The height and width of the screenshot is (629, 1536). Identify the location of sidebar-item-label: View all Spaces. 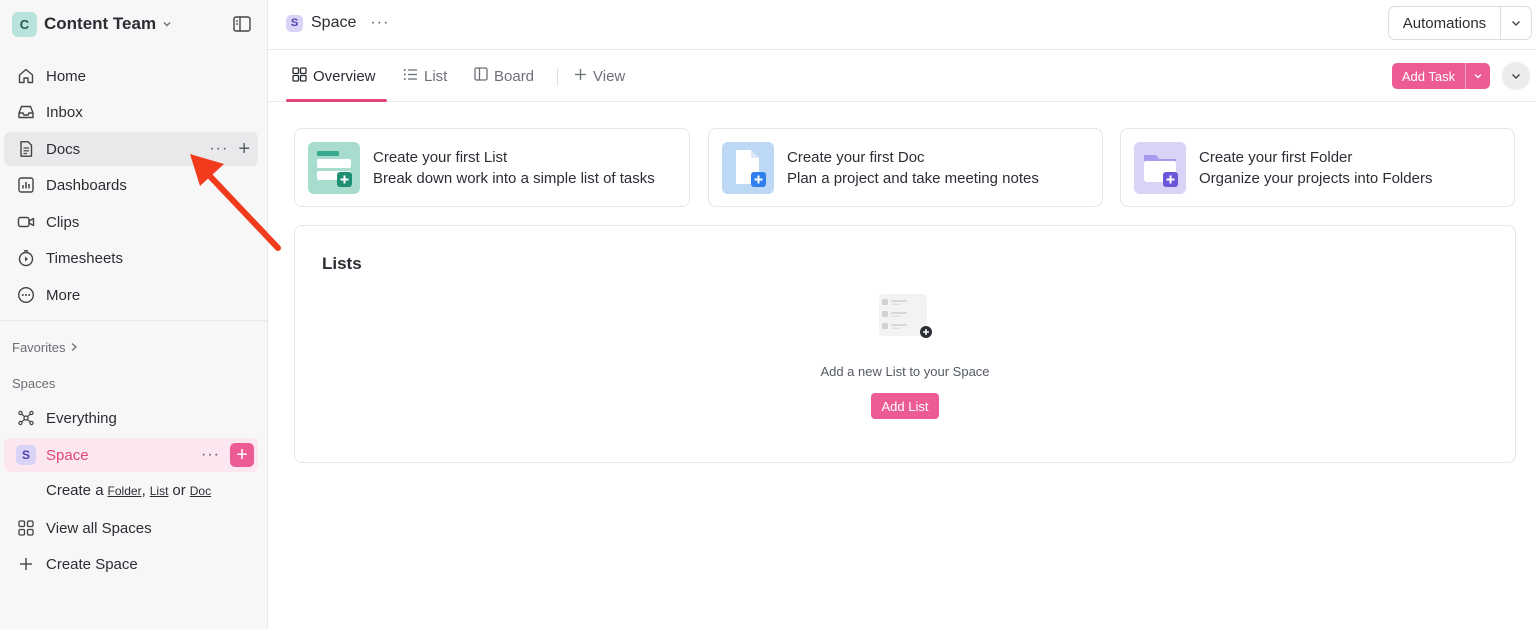
(99, 528).